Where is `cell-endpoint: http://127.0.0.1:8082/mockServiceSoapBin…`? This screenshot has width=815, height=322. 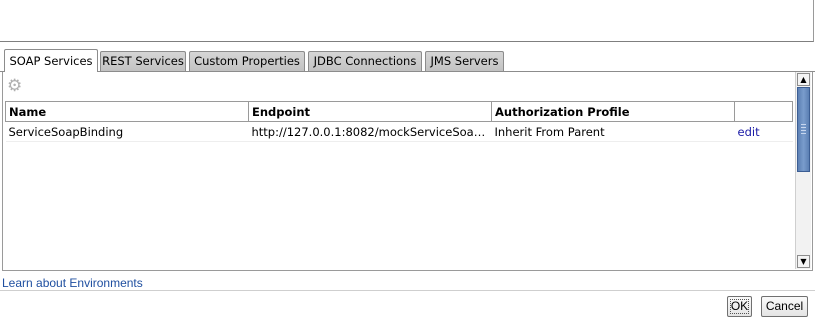
cell-endpoint: http://127.0.0.1:8082/mockServiceSoapBin… is located at coordinates (370, 131).